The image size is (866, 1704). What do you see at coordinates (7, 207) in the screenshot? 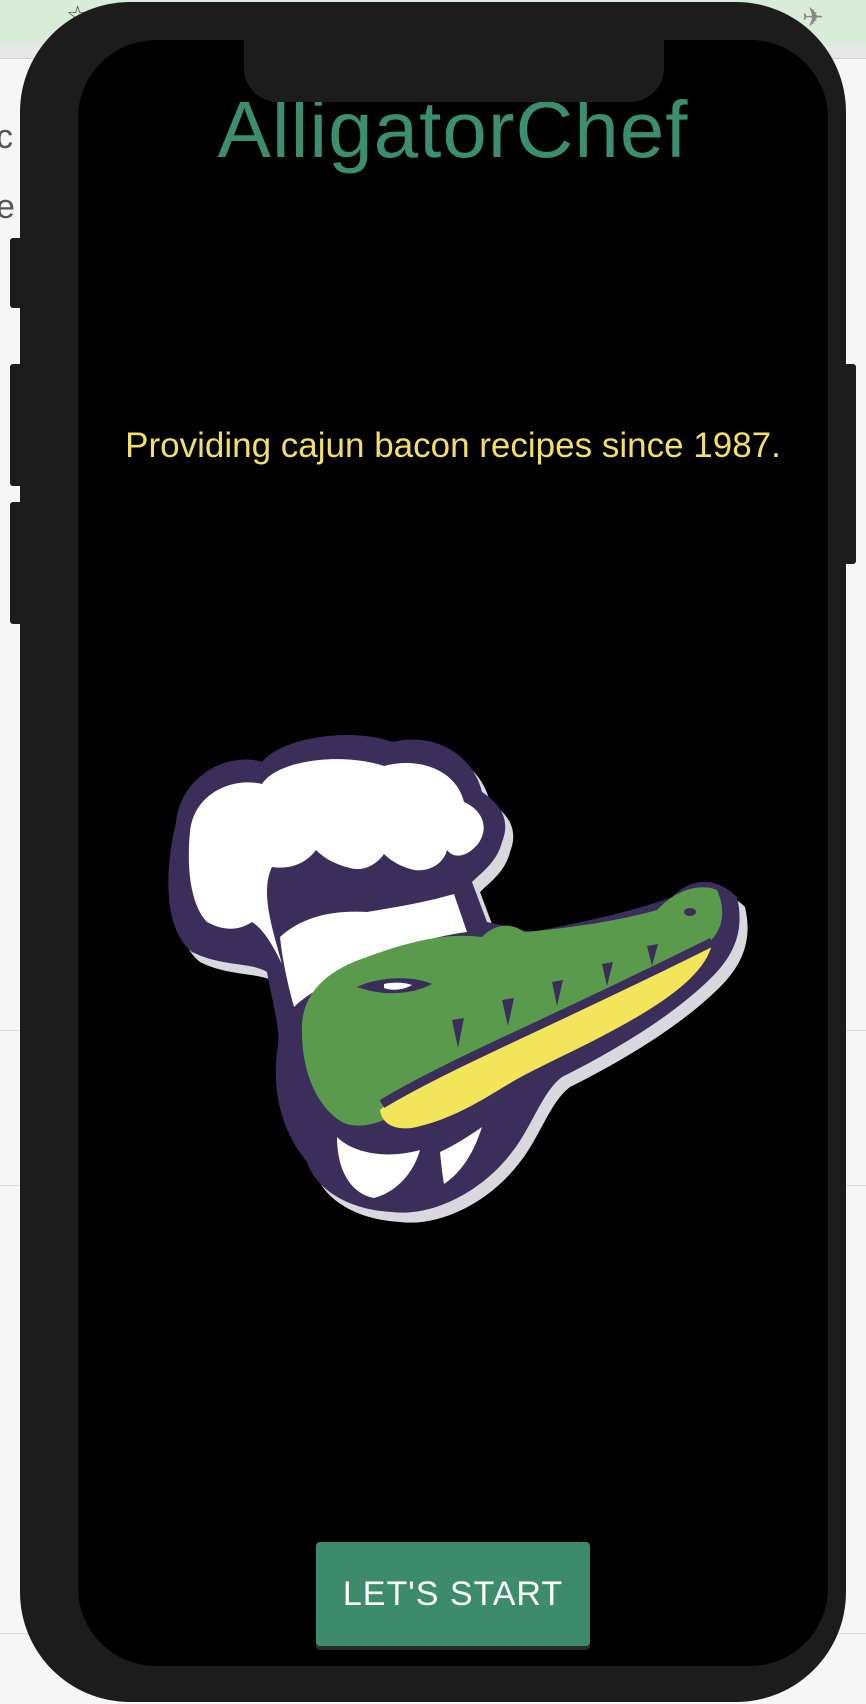
I see `browser-text-fragment: e` at bounding box center [7, 207].